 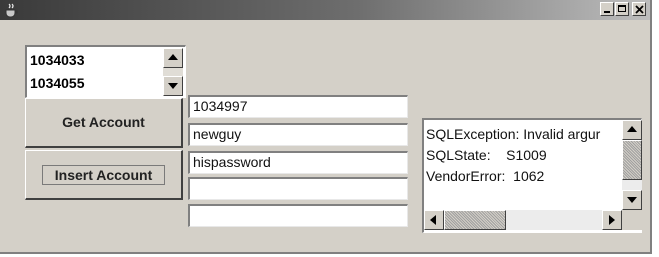 I want to click on scroll-down-button, so click(x=632, y=200).